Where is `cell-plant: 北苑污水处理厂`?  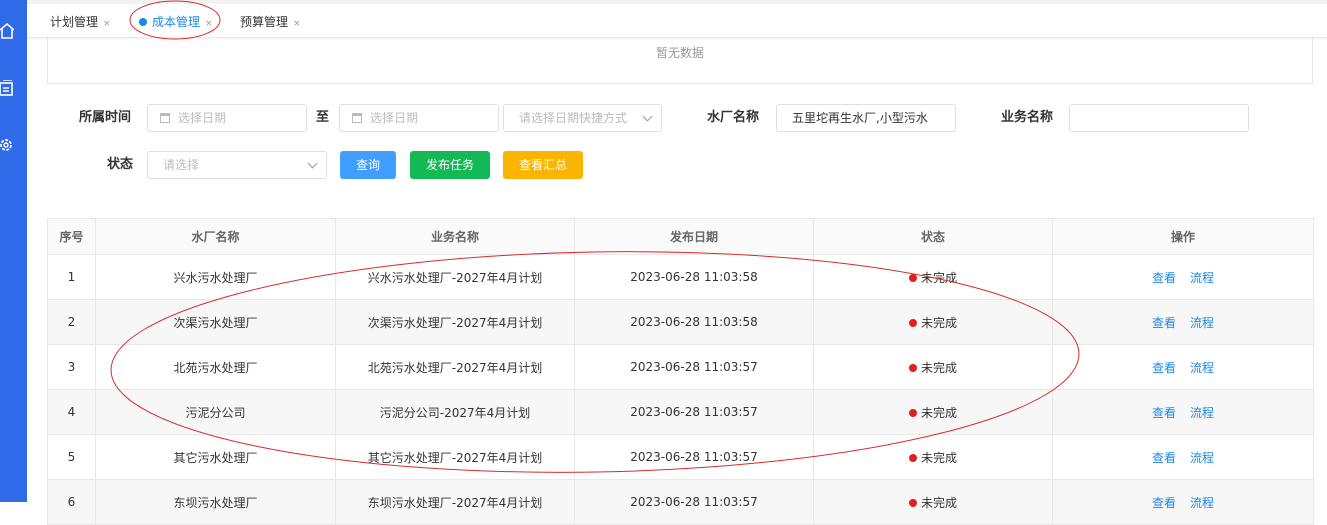
cell-plant: 北苑污水处理厂 is located at coordinates (215, 367).